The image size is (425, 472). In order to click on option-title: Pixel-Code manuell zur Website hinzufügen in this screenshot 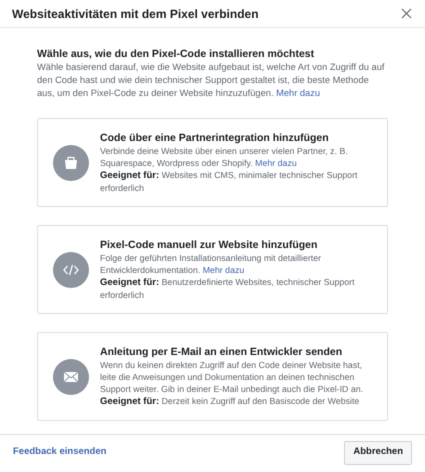, I will do `click(209, 245)`.